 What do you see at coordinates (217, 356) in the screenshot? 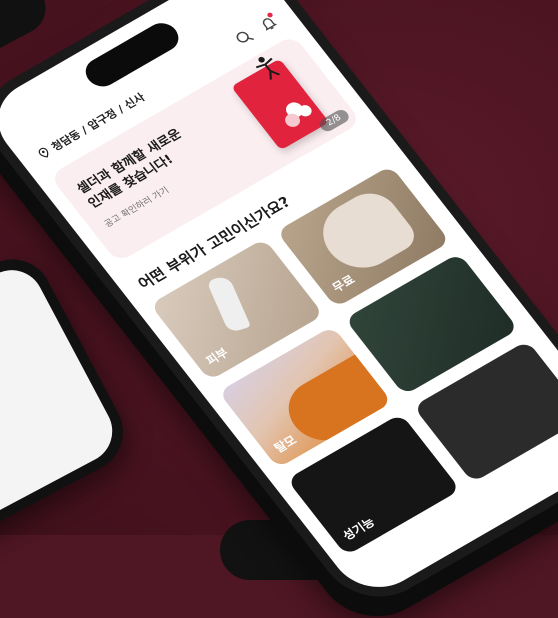
I see `category-label: 피부` at bounding box center [217, 356].